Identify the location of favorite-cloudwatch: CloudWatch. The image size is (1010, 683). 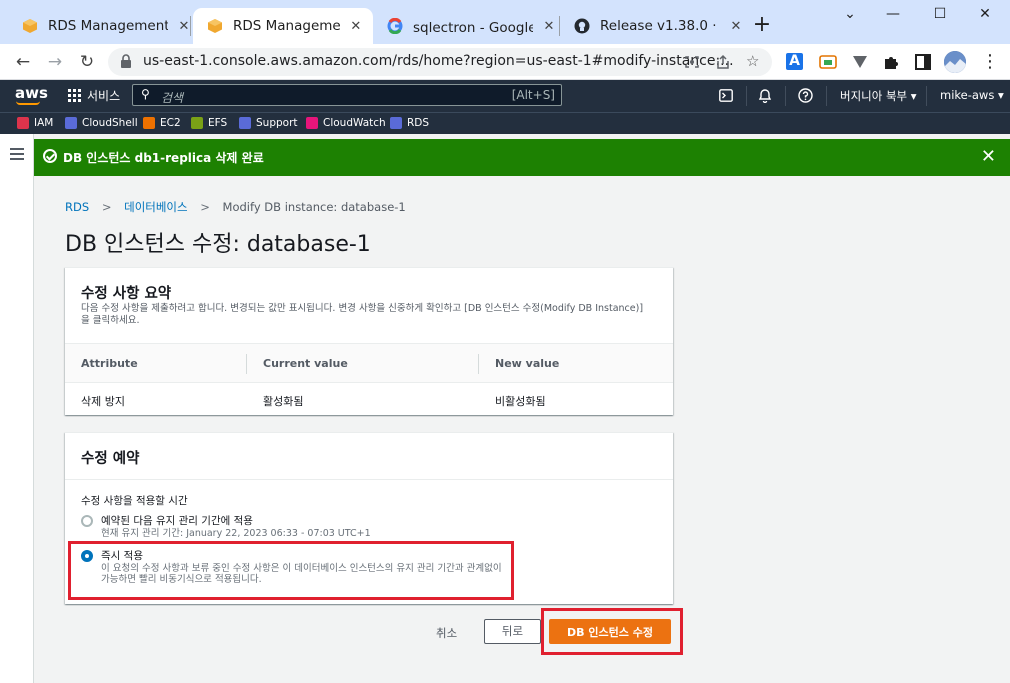
(346, 123).